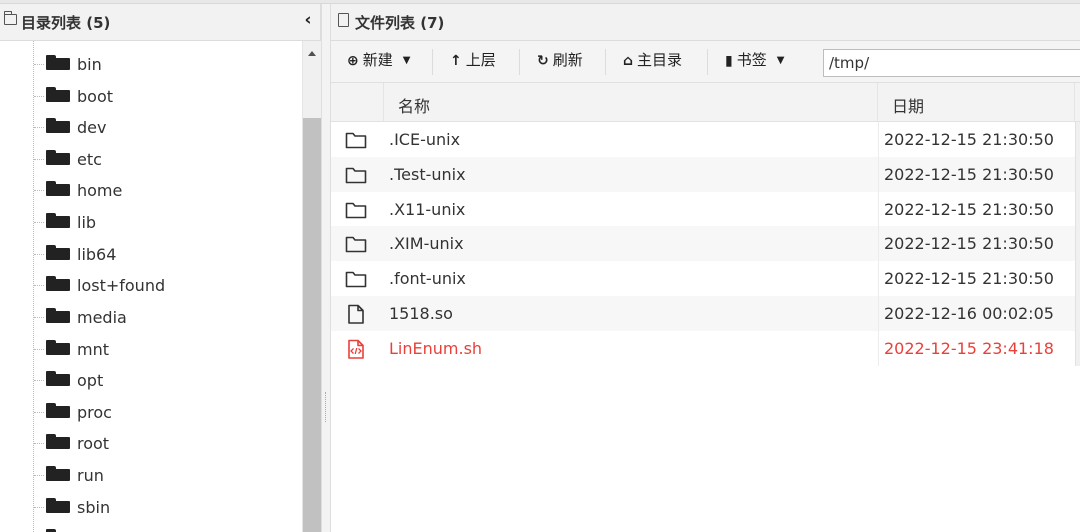  What do you see at coordinates (705, 278) in the screenshot?
I see `table-row: .font-unix 2022-12-15 21:30:50` at bounding box center [705, 278].